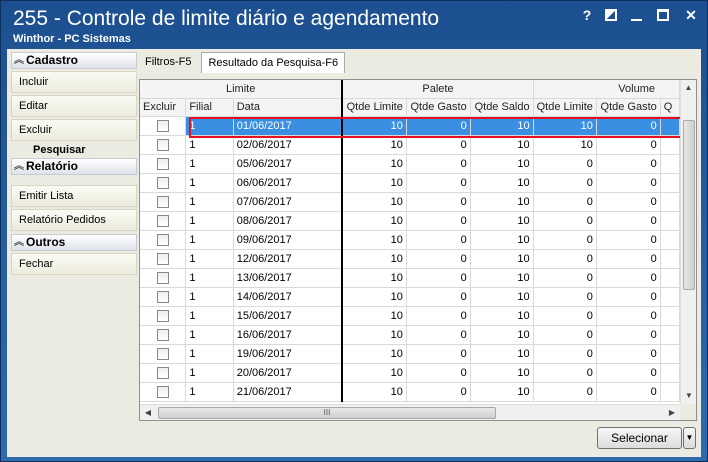  What do you see at coordinates (410, 202) in the screenshot?
I see `table-row: 1 07/06/2017 10 0 10 0 0` at bounding box center [410, 202].